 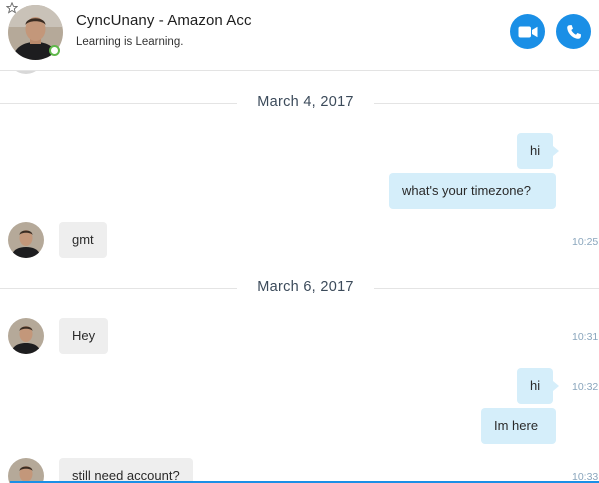 What do you see at coordinates (472, 191) in the screenshot?
I see `outgoing-message: what's your timezone?` at bounding box center [472, 191].